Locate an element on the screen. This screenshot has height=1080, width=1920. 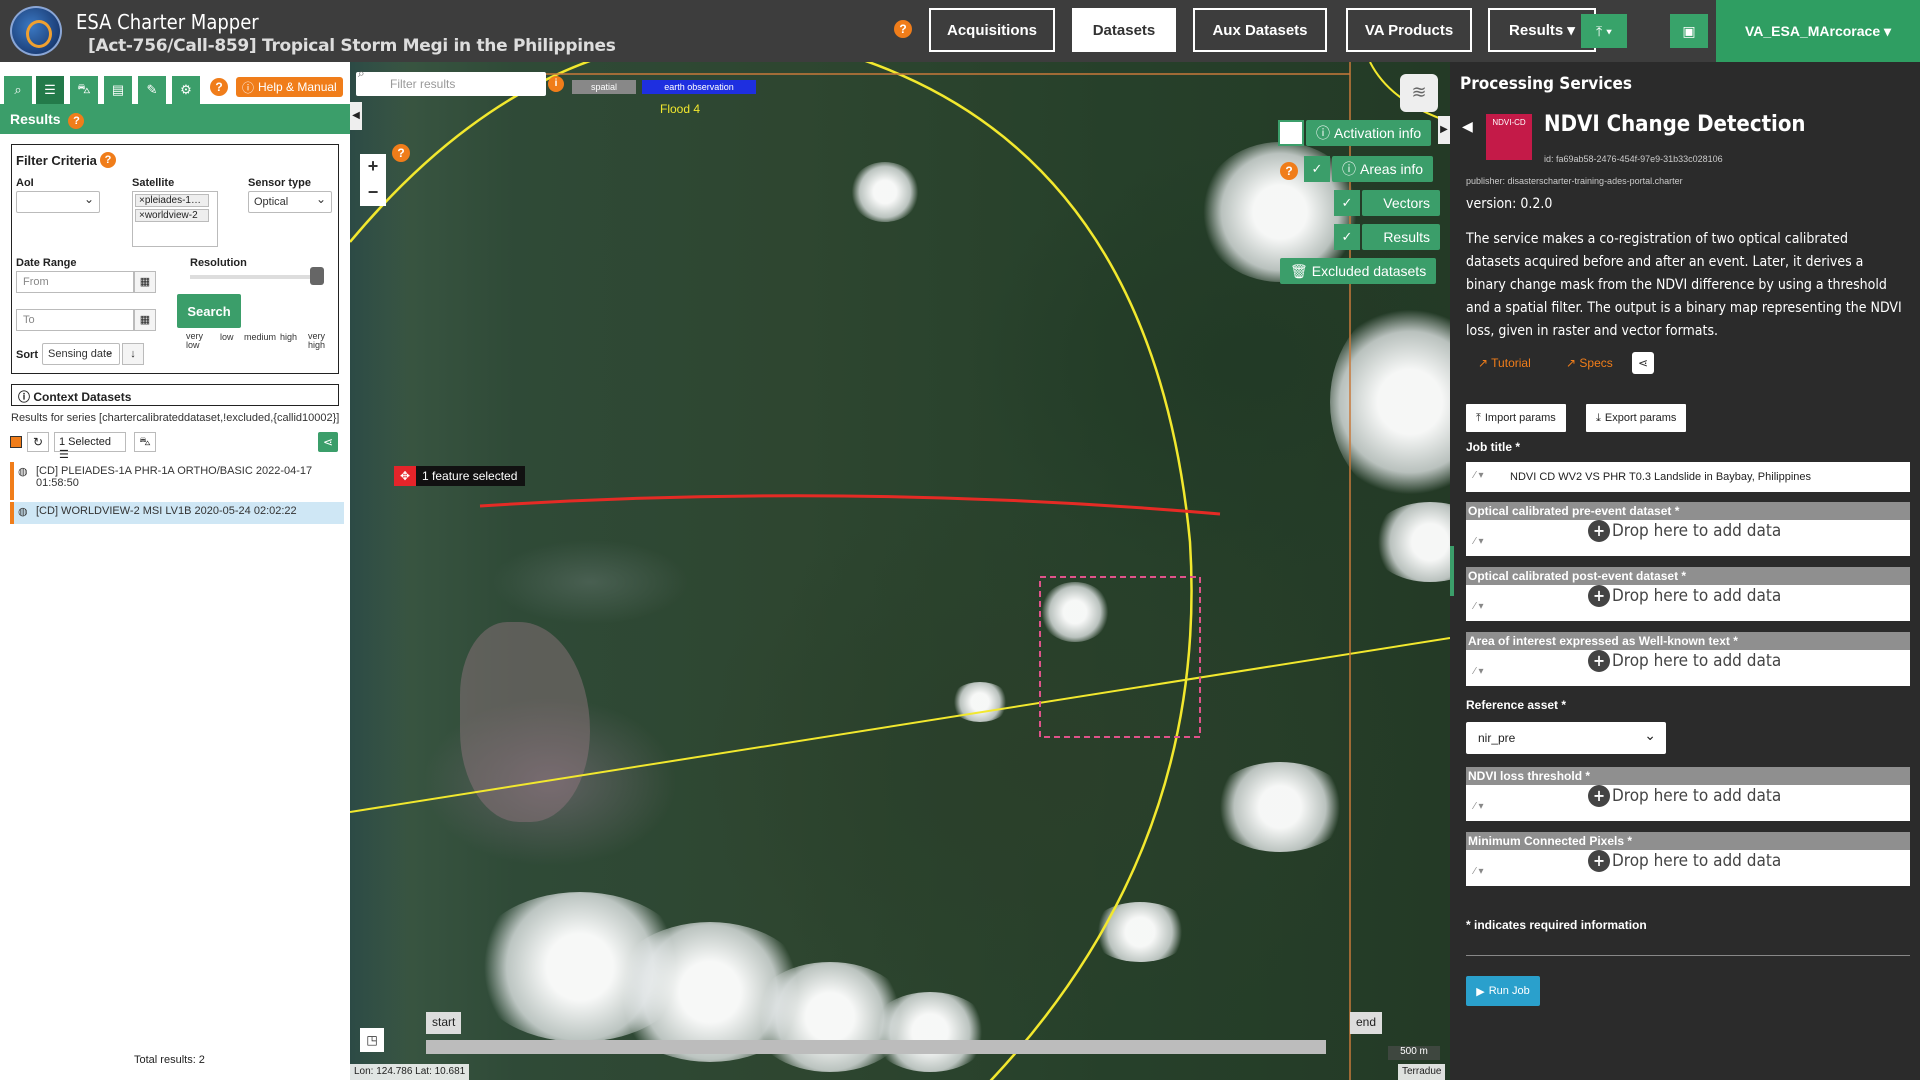
service-logo: NDVI-CD is located at coordinates (1509, 137).